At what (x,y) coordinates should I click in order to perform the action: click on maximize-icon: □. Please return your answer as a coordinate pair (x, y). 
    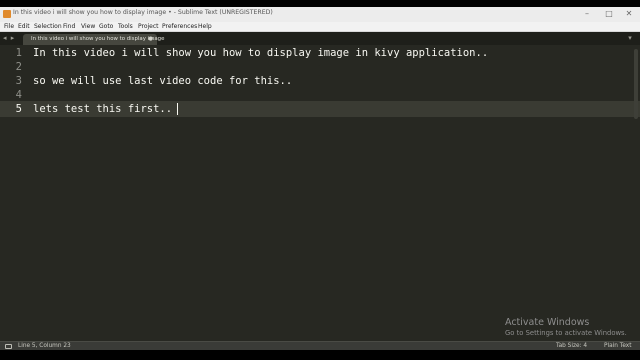
    Looking at the image, I should click on (609, 14).